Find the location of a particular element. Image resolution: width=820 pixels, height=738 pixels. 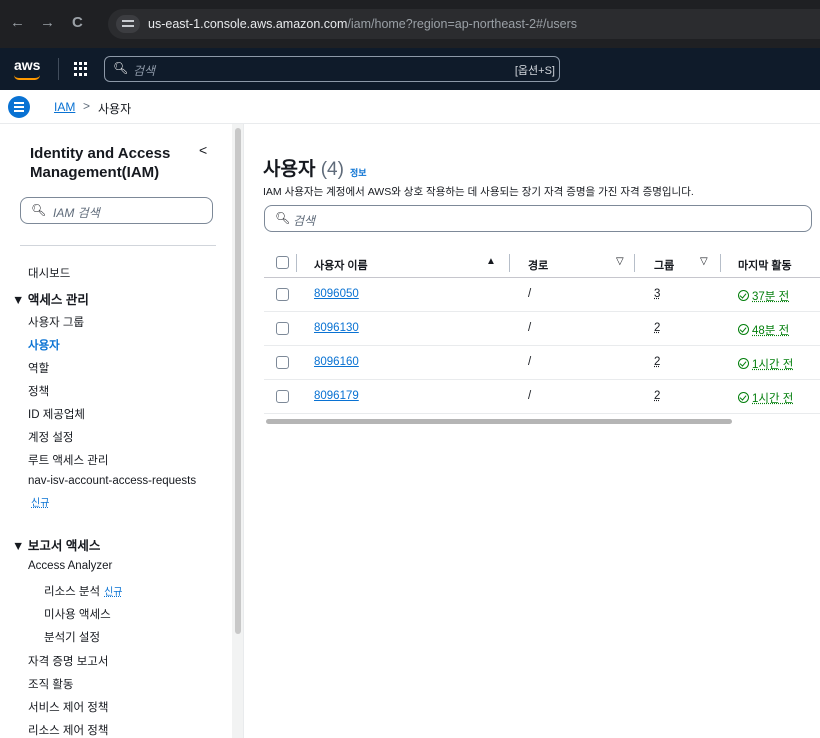

table-row: 8096050 / 3 37분 전 is located at coordinates (542, 295).